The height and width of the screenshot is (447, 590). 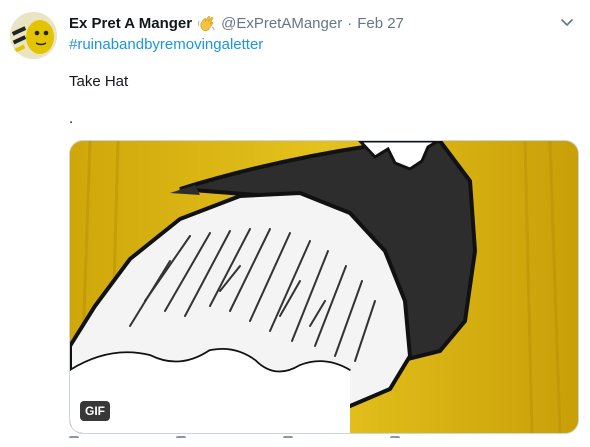 I want to click on avatar, so click(x=33, y=35).